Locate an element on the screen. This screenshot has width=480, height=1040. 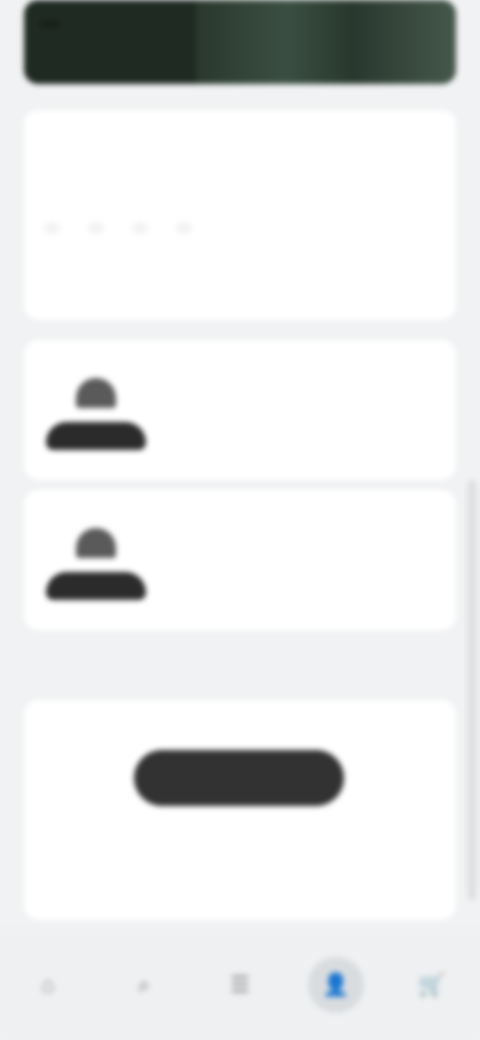
search-icon: ⌕ is located at coordinates (144, 984).